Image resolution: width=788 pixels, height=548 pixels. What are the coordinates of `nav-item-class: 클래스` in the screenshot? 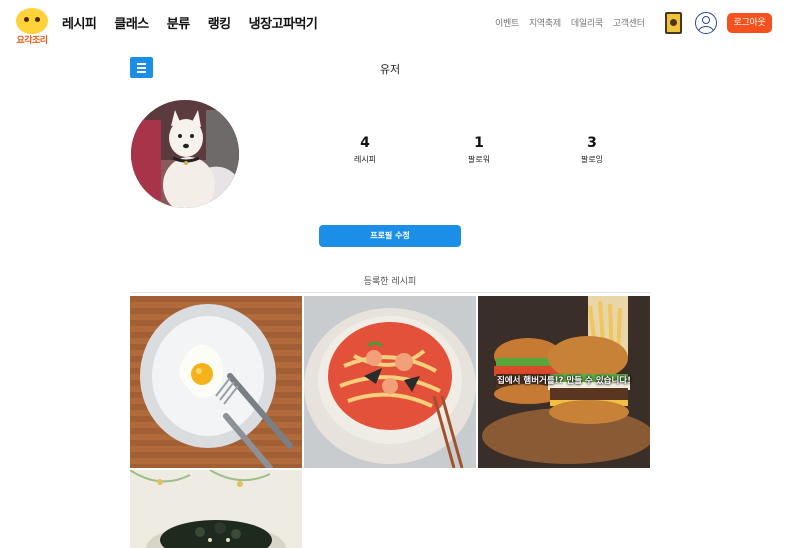 It's located at (131, 22).